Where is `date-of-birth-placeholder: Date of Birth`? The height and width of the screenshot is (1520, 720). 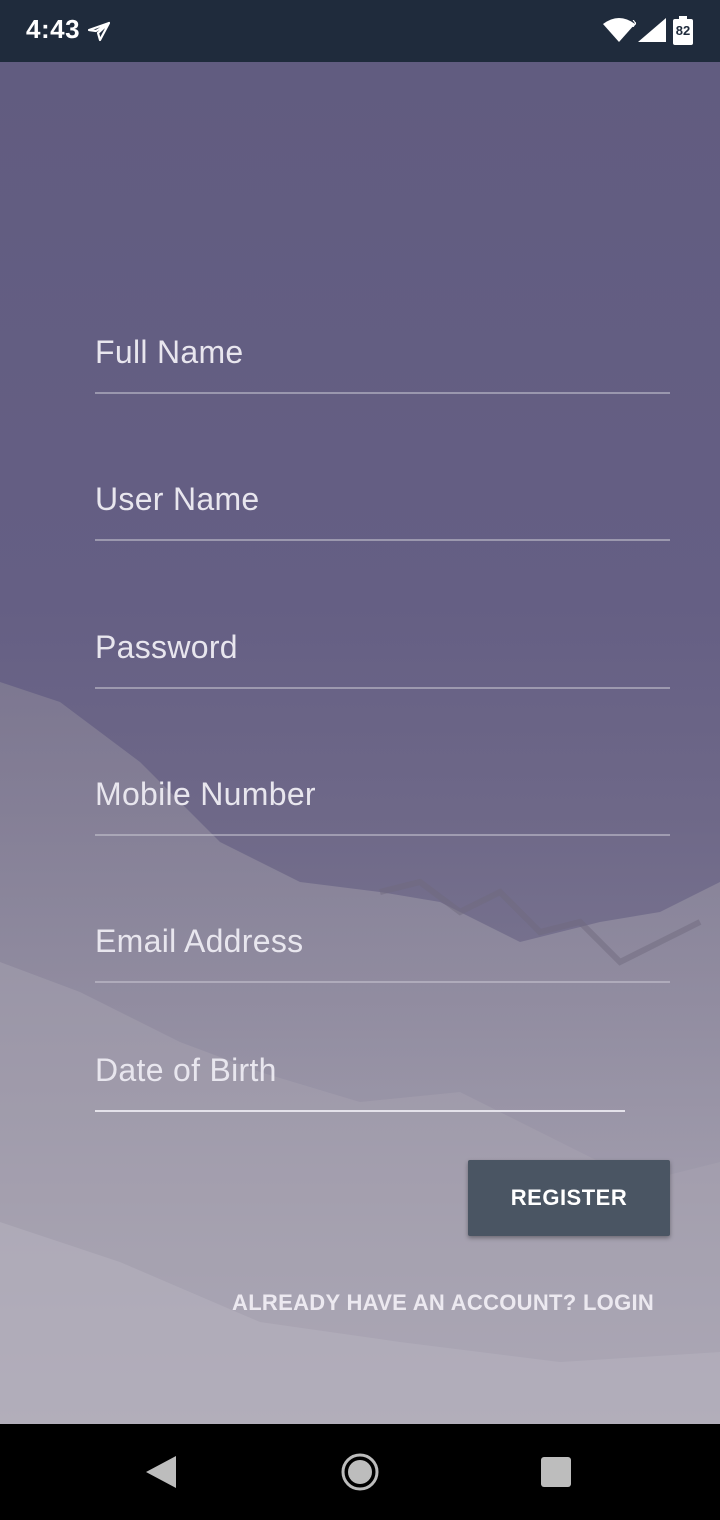
date-of-birth-placeholder: Date of Birth is located at coordinates (186, 1070).